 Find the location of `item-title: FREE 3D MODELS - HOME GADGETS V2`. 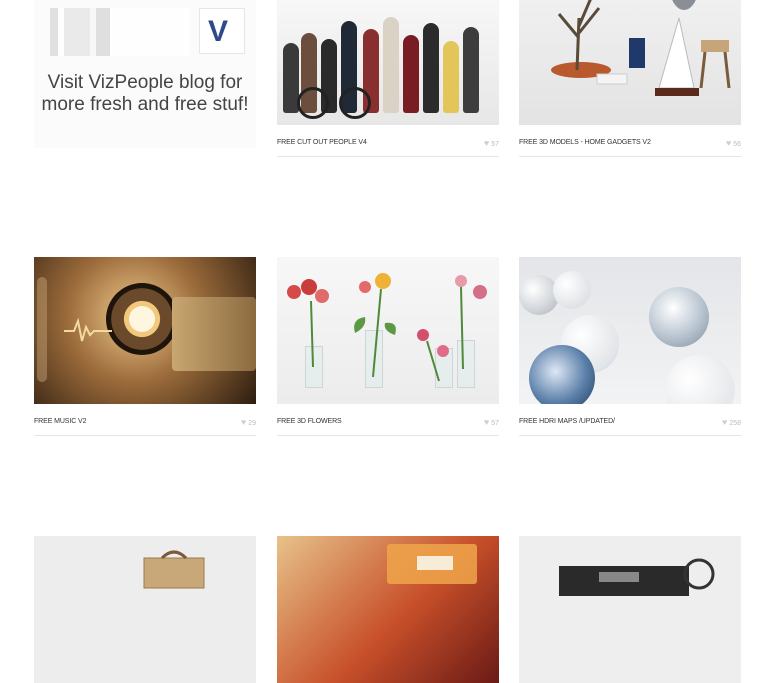

item-title: FREE 3D MODELS - HOME GADGETS V2 is located at coordinates (585, 142).